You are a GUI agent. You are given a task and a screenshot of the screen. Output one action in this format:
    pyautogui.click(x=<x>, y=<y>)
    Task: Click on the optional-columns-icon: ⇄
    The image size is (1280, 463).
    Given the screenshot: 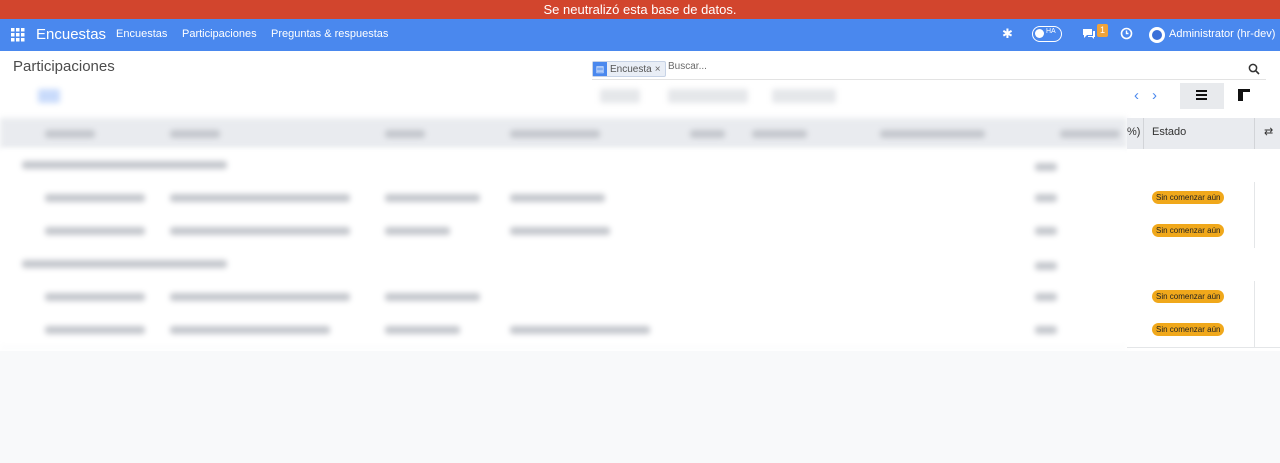 What is the action you would take?
    pyautogui.click(x=1268, y=131)
    